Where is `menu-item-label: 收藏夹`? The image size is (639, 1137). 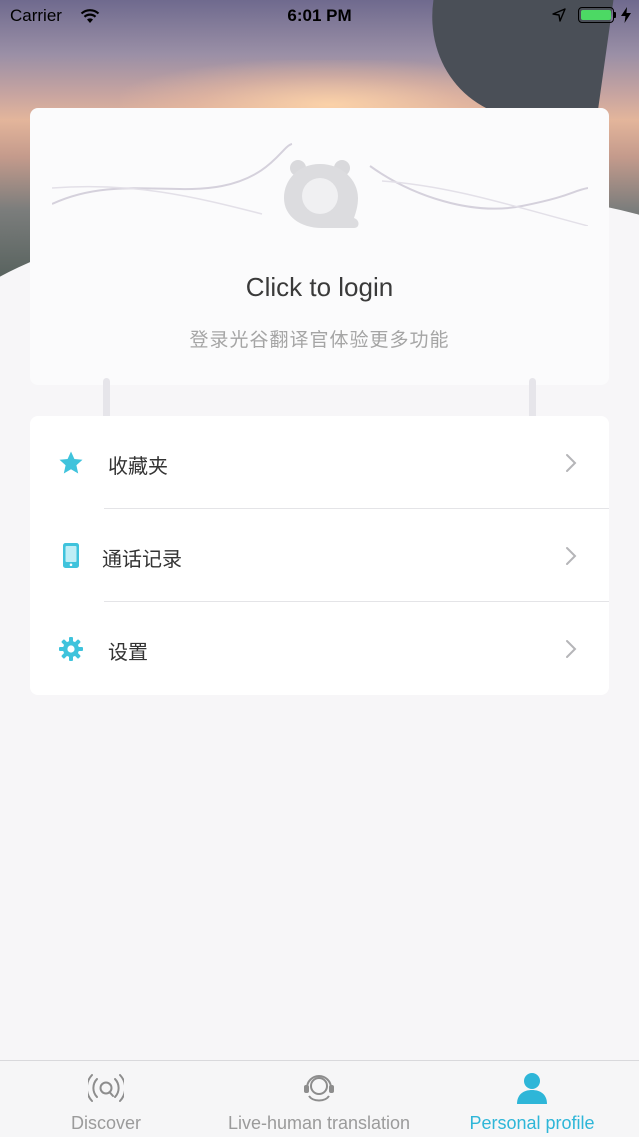
menu-item-label: 收藏夹 is located at coordinates (138, 467).